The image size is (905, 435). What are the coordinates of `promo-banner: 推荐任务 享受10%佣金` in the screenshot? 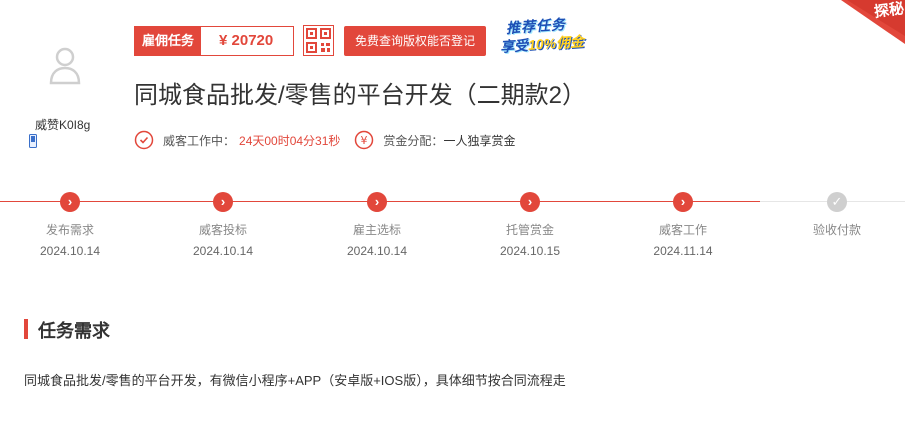 It's located at (558, 36).